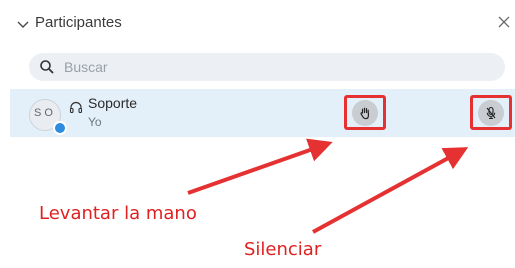  Describe the element at coordinates (283, 249) in the screenshot. I see `mute-annotation: Silenciar` at that location.